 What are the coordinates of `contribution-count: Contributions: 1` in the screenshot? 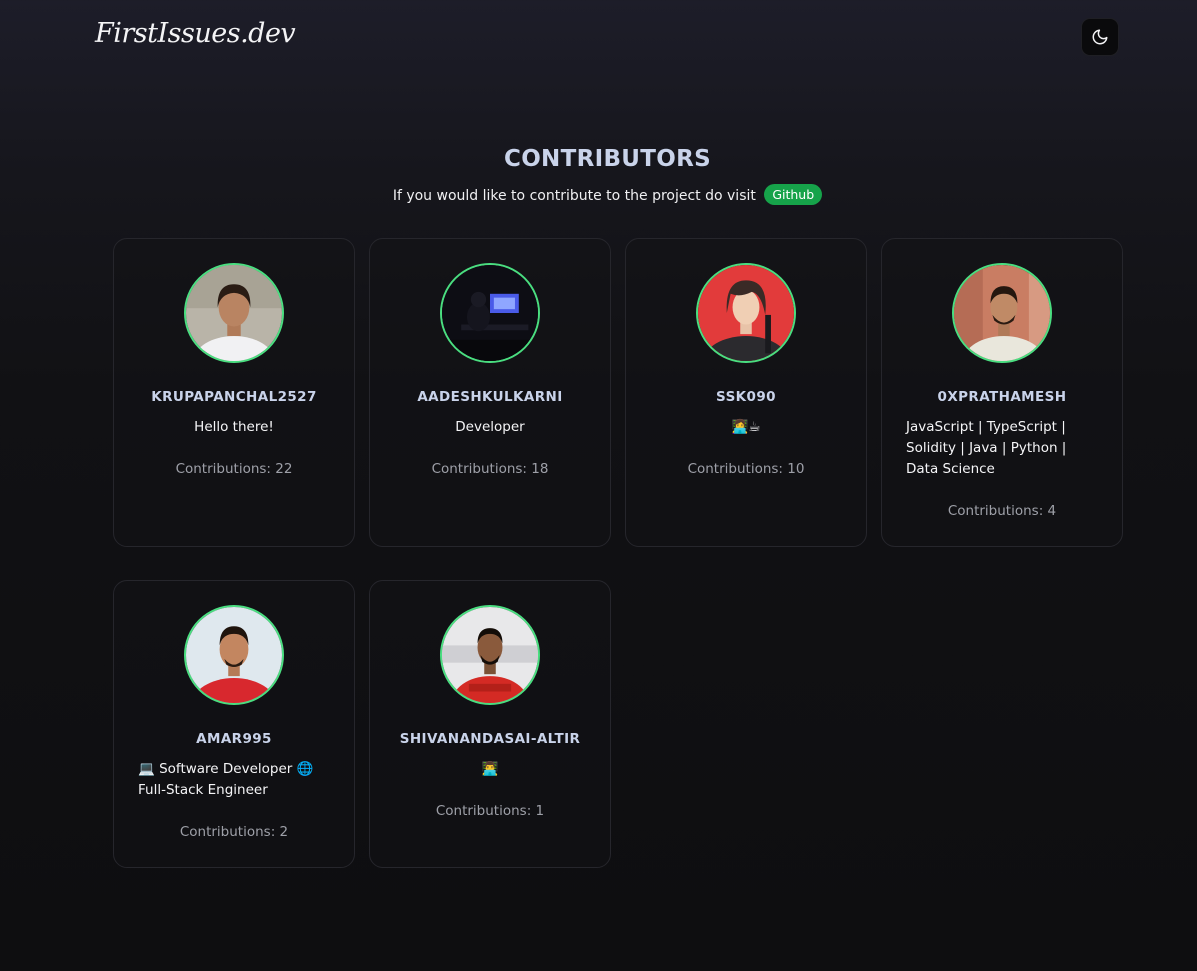 It's located at (490, 811).